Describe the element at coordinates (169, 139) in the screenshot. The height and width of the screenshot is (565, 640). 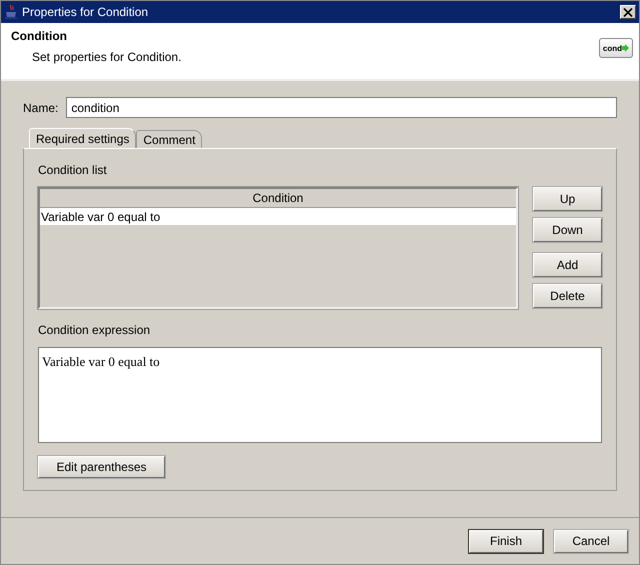
I see `tab: Comment` at that location.